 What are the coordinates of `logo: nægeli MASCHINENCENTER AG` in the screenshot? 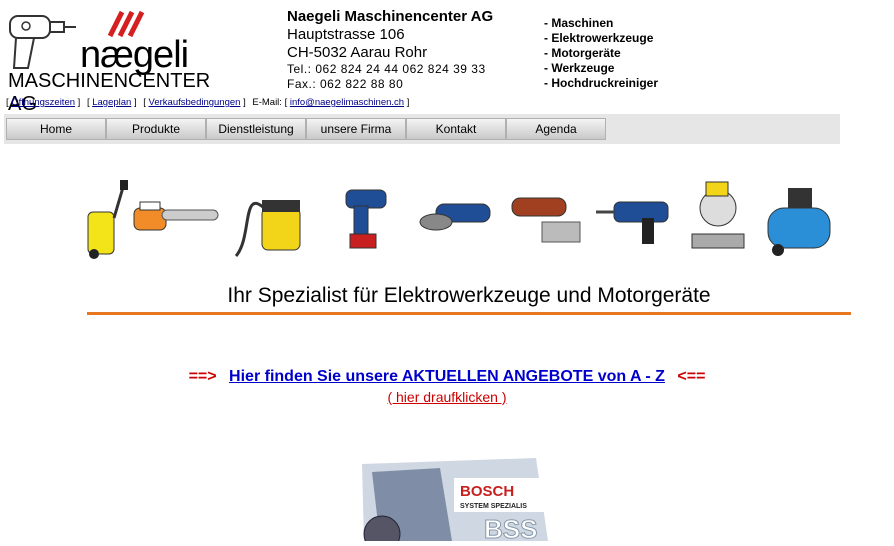 It's located at (109, 61).